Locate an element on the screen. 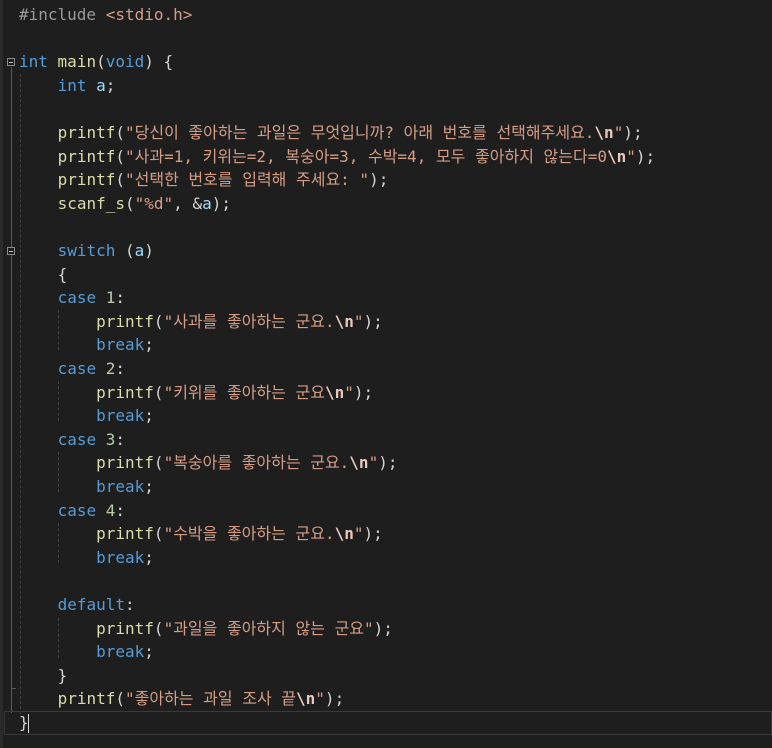  code-line: case 4: is located at coordinates (72, 511).